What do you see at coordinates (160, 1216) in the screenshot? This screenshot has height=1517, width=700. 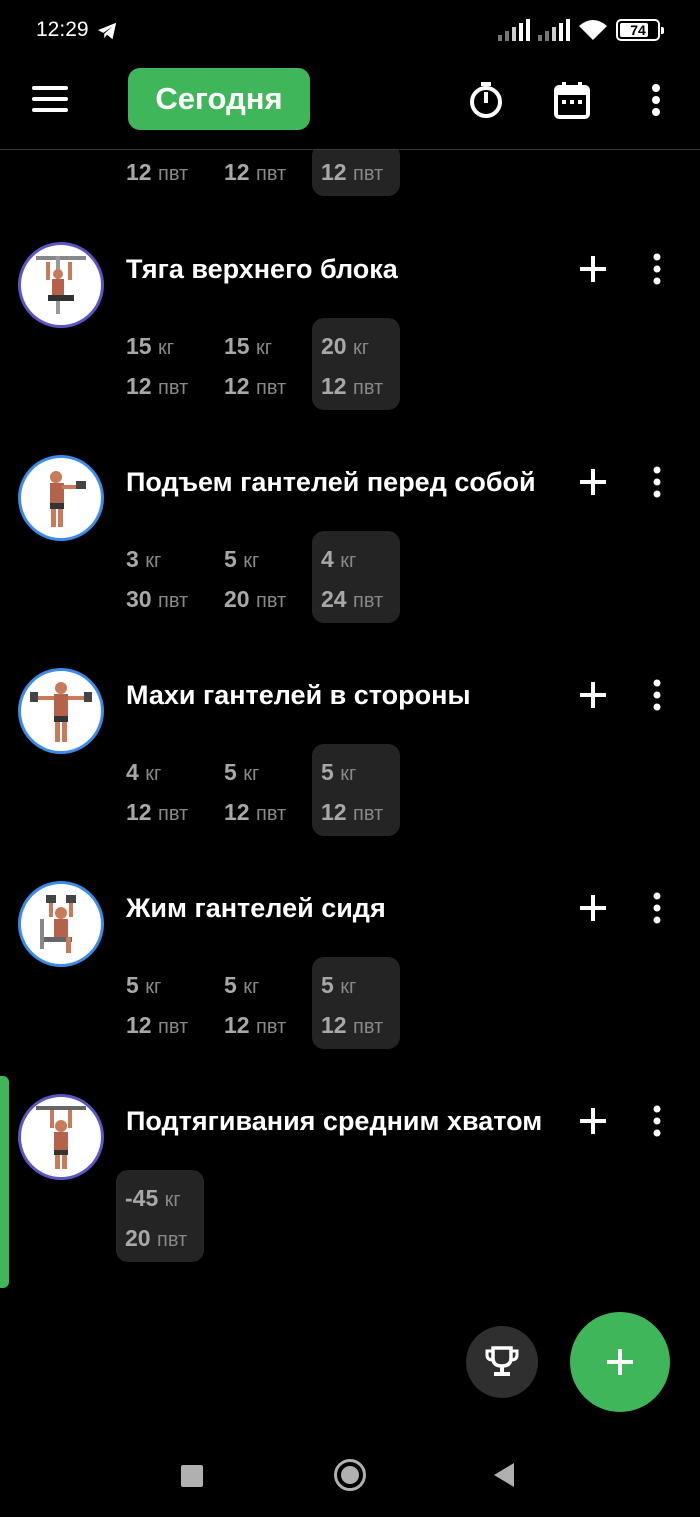 I see `set-cell-latest: -45 кг 20 пвт` at bounding box center [160, 1216].